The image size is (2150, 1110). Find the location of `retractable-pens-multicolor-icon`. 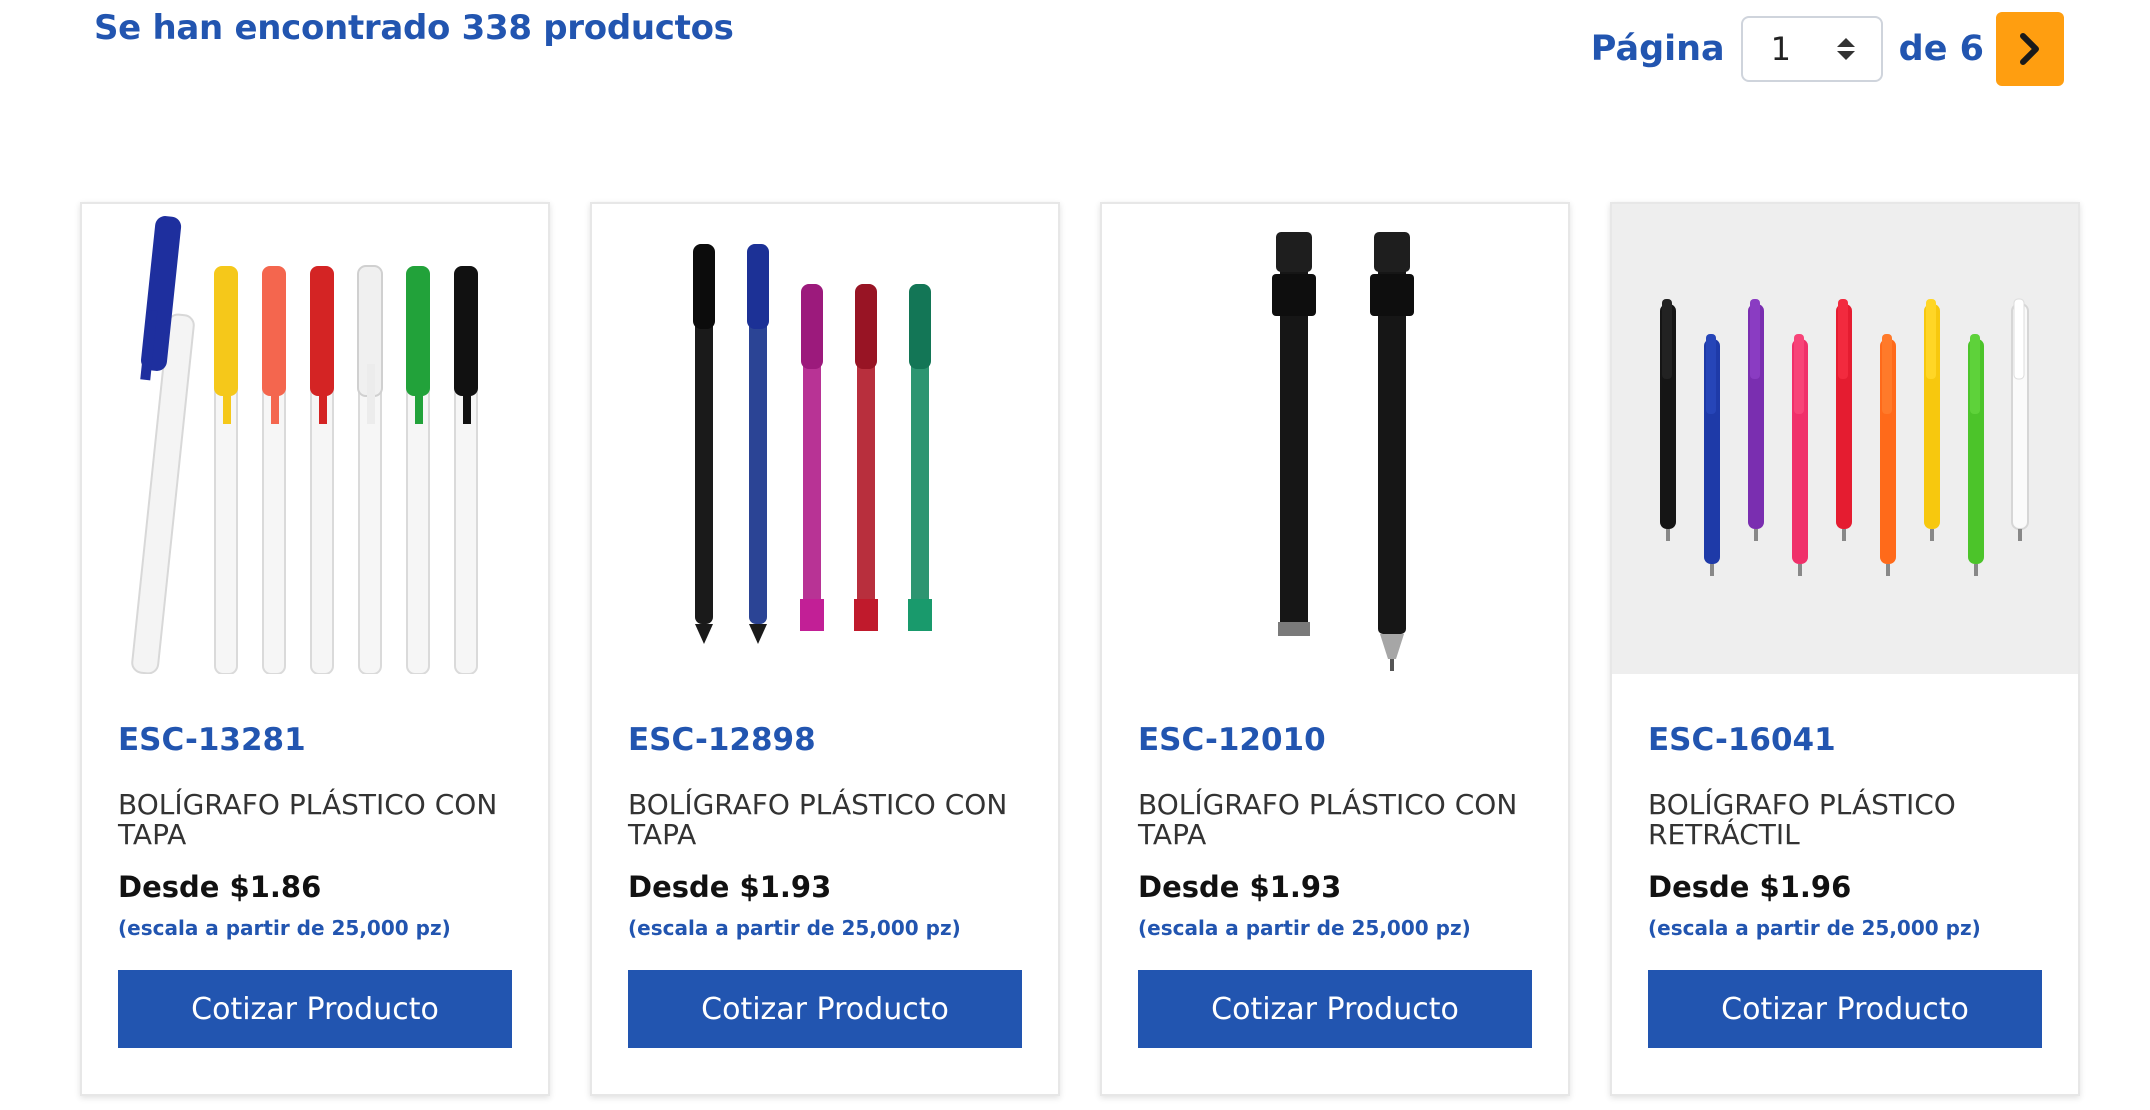

retractable-pens-multicolor-icon is located at coordinates (1844, 437).